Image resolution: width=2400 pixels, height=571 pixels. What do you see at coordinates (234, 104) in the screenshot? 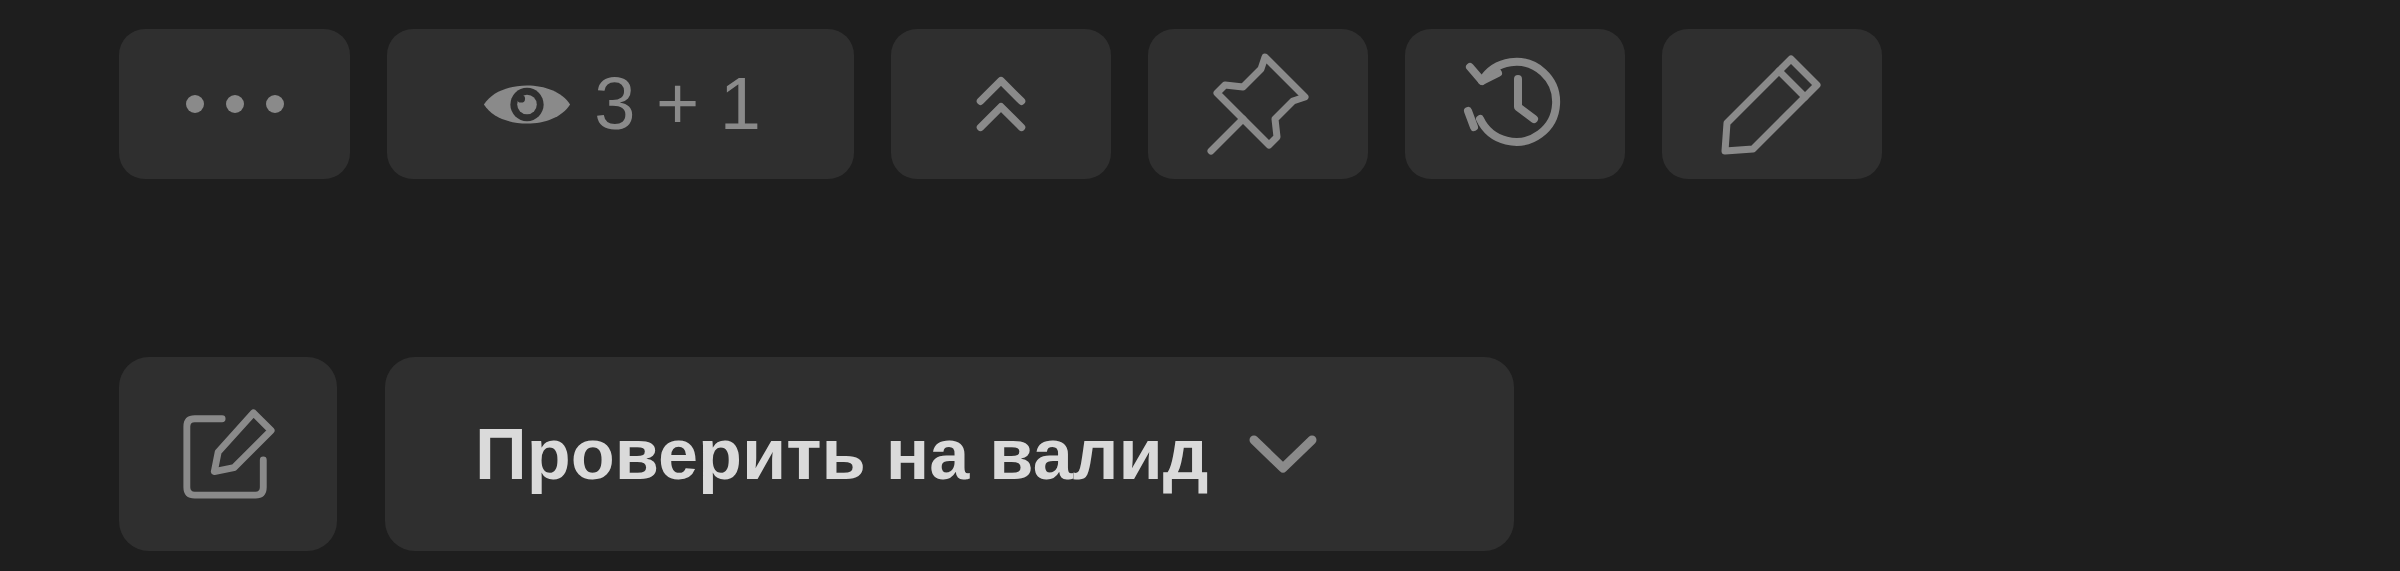
I see `more-button` at bounding box center [234, 104].